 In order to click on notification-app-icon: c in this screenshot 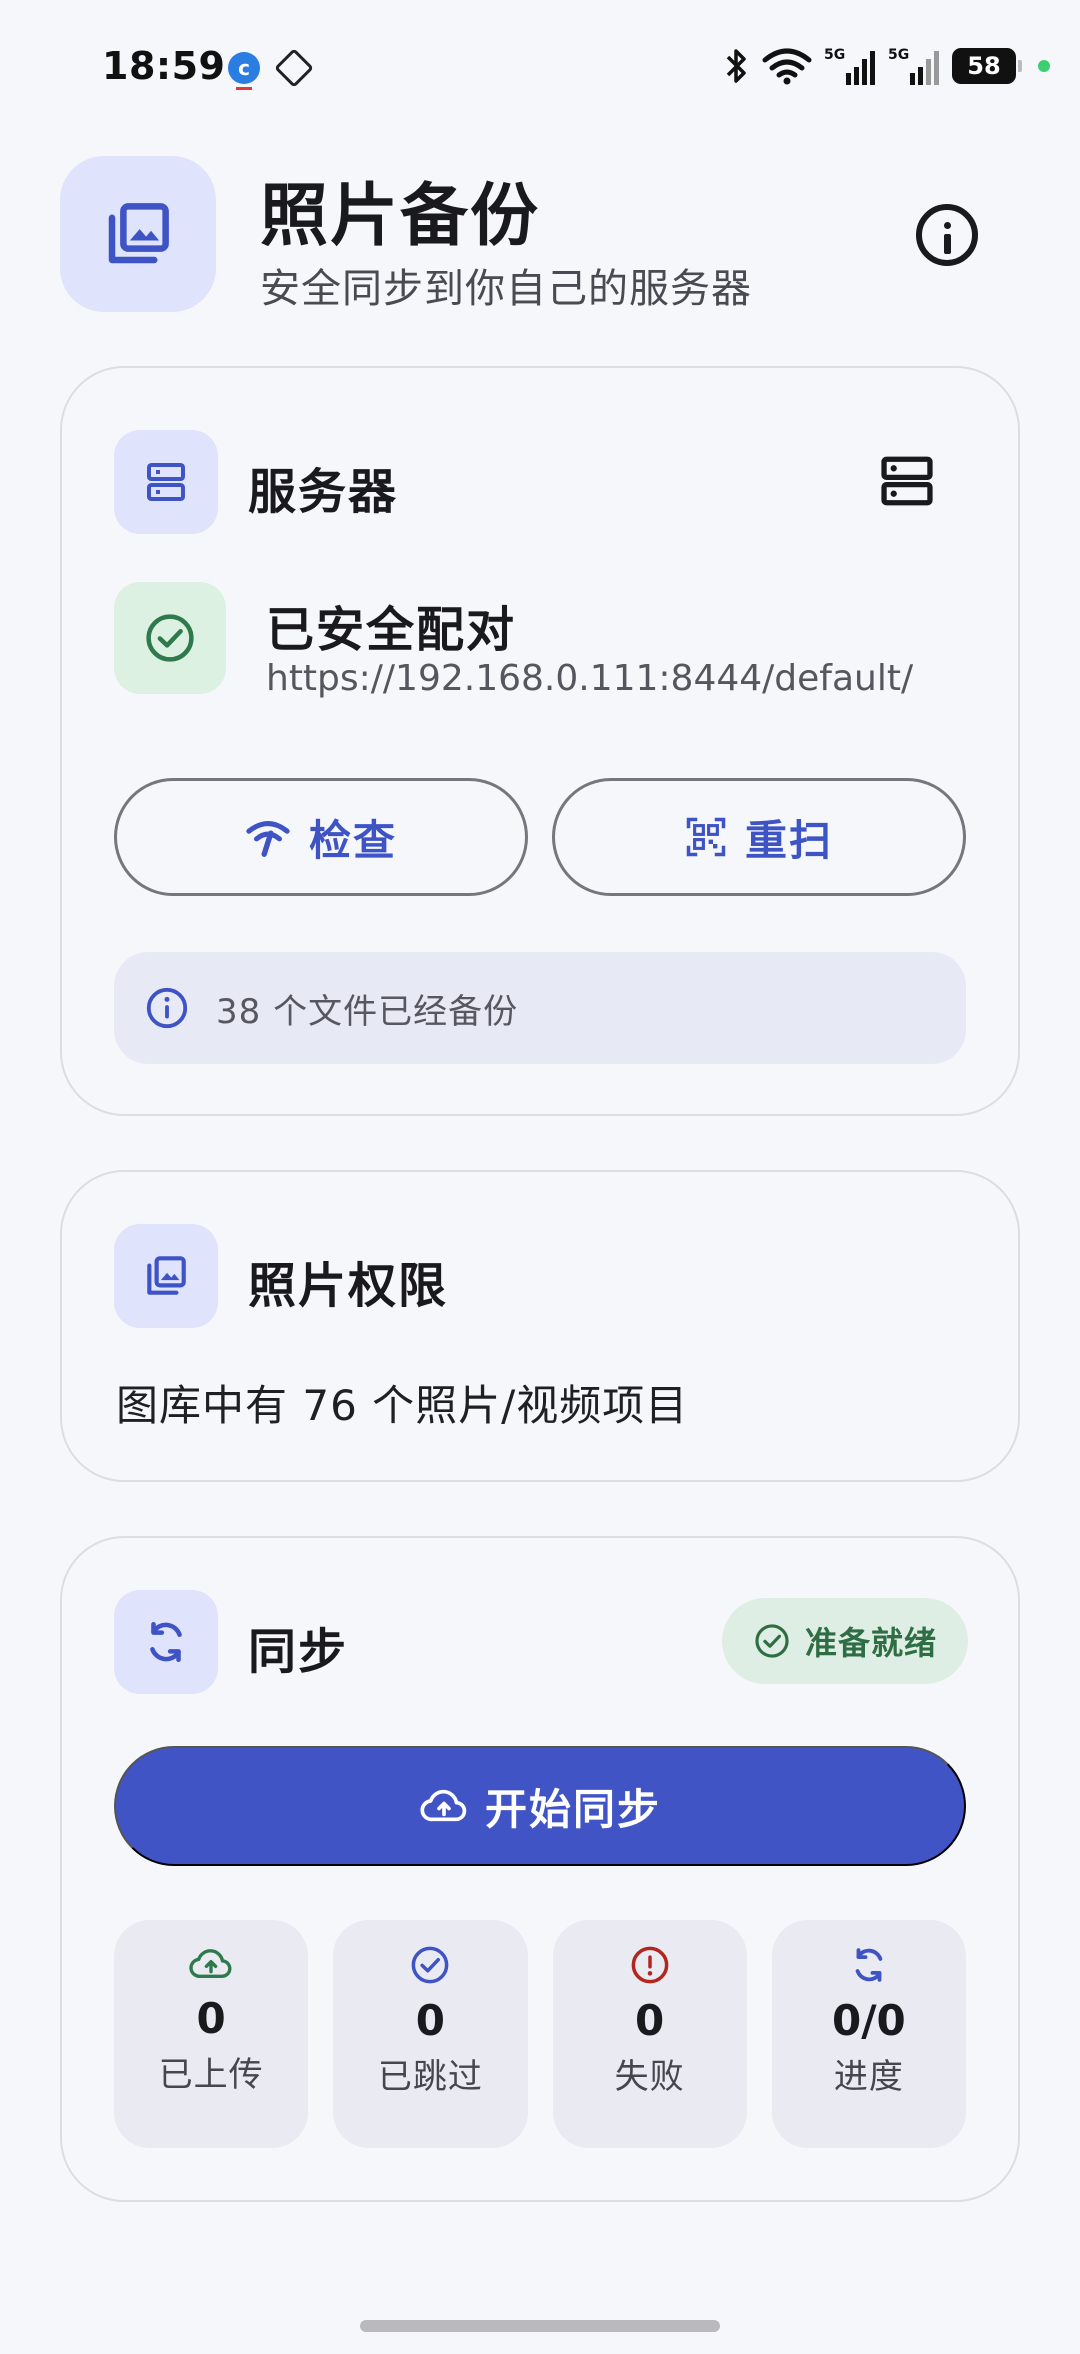, I will do `click(244, 71)`.